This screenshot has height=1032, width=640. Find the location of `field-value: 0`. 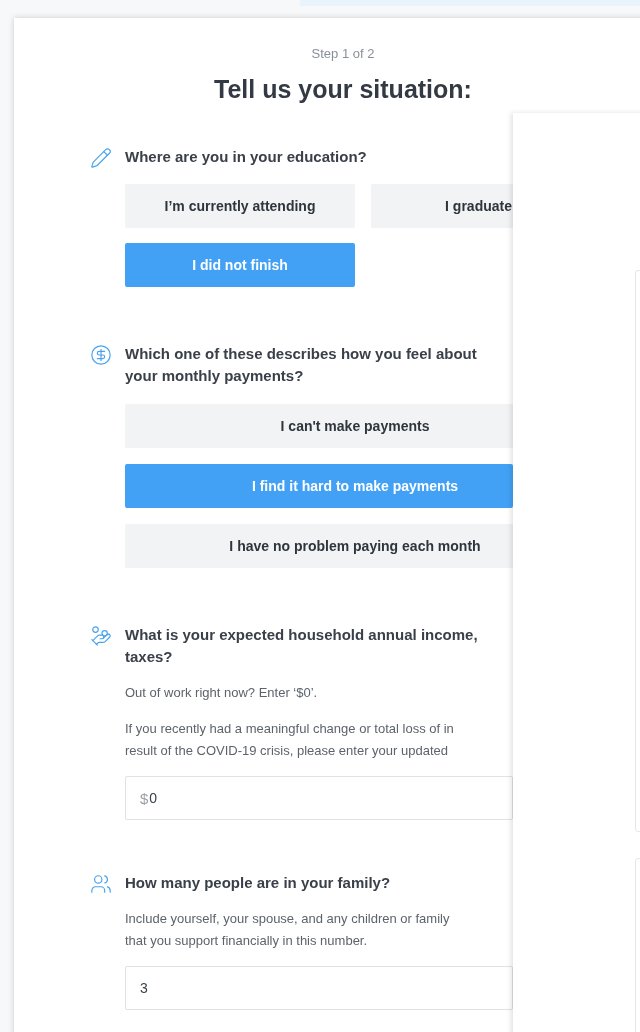

field-value: 0 is located at coordinates (153, 798).